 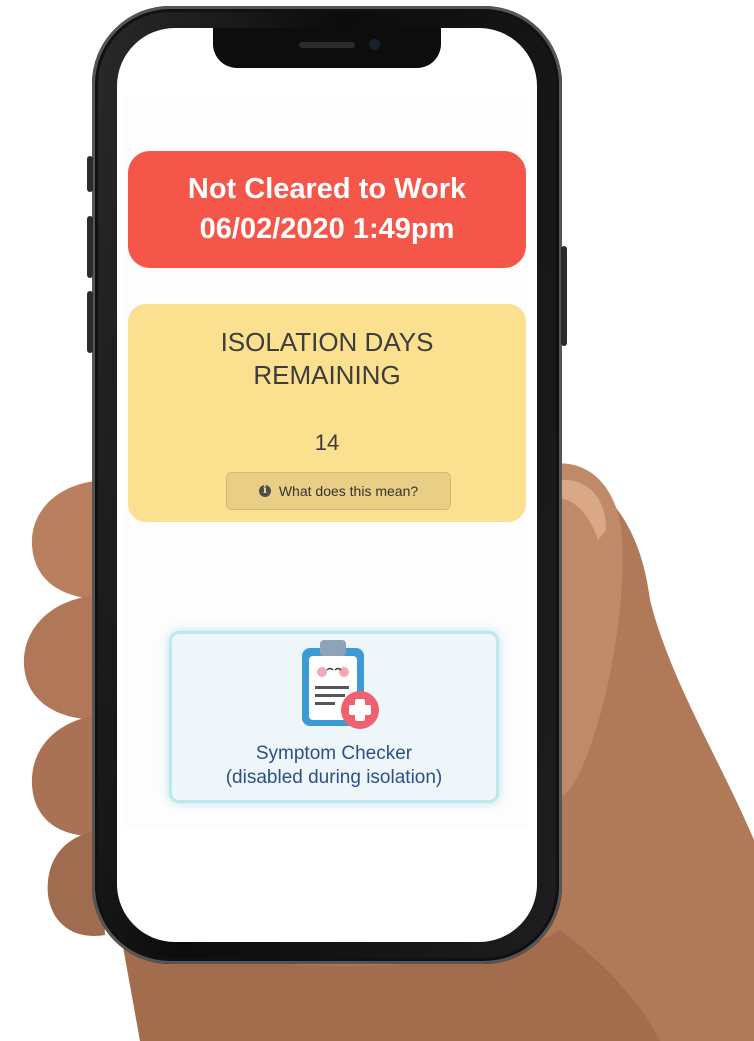 What do you see at coordinates (327, 229) in the screenshot?
I see `work-status-timestamp: 06/02/2020 1:49pm` at bounding box center [327, 229].